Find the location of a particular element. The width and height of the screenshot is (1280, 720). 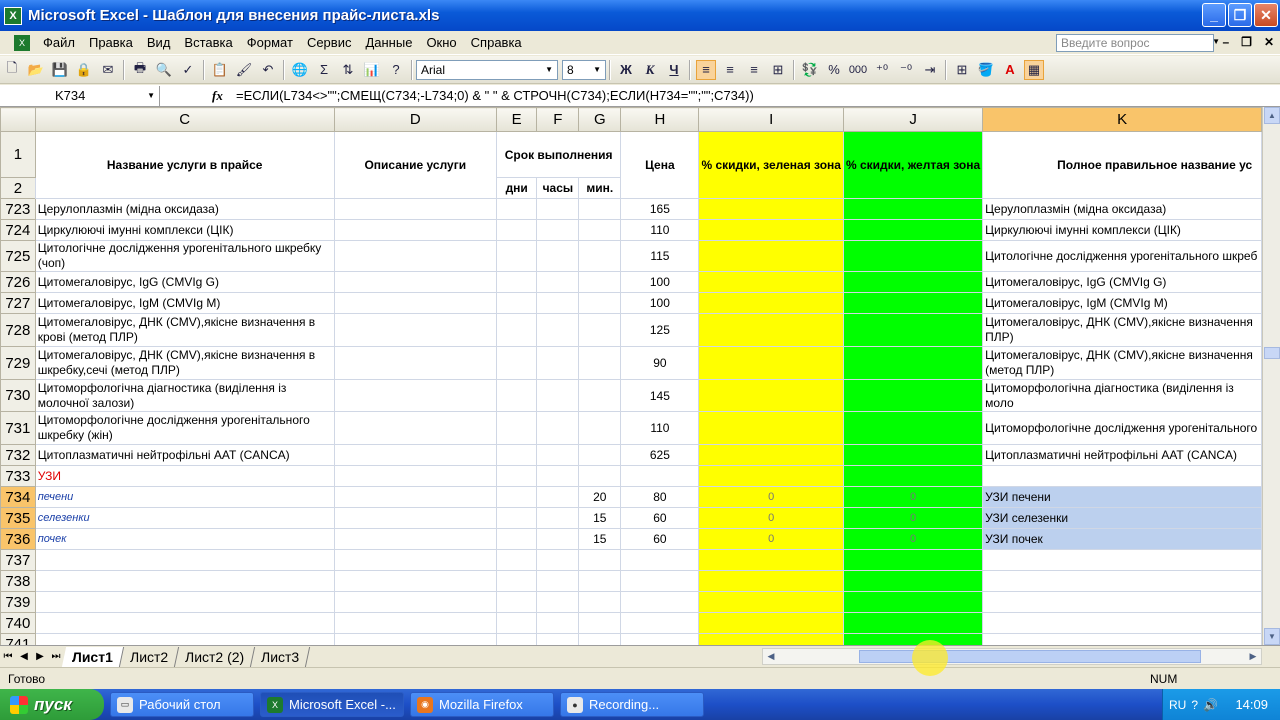

open-icon: 📂 is located at coordinates (36, 70).